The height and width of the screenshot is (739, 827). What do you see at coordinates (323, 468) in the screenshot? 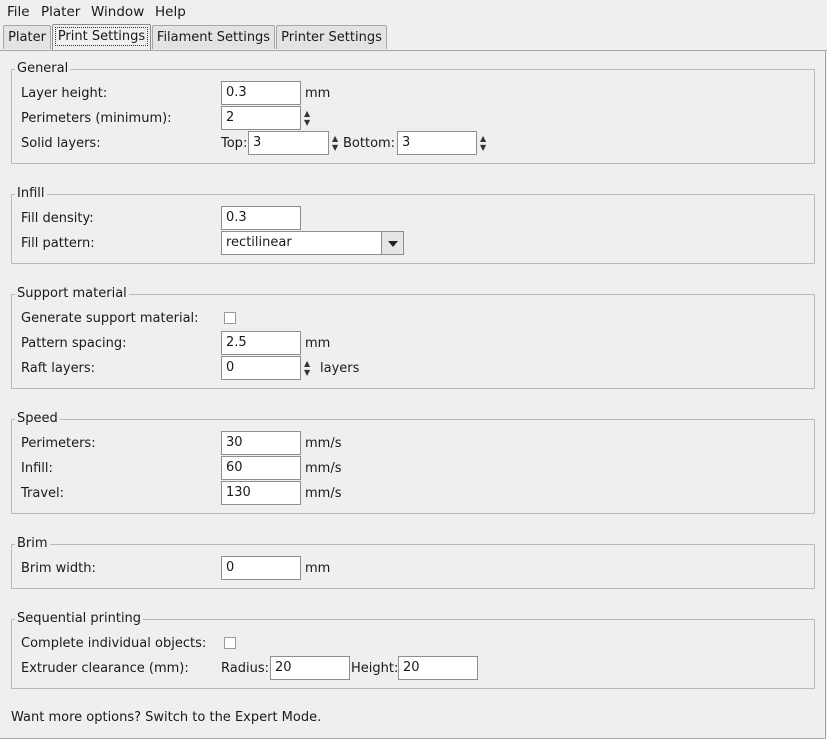
I see `speed-infill-unit: mm/s` at bounding box center [323, 468].